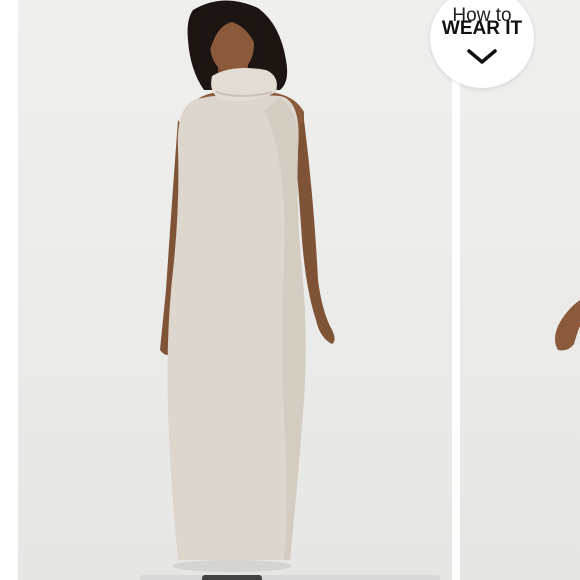  I want to click on wear-it-label: WEAR IT, so click(482, 28).